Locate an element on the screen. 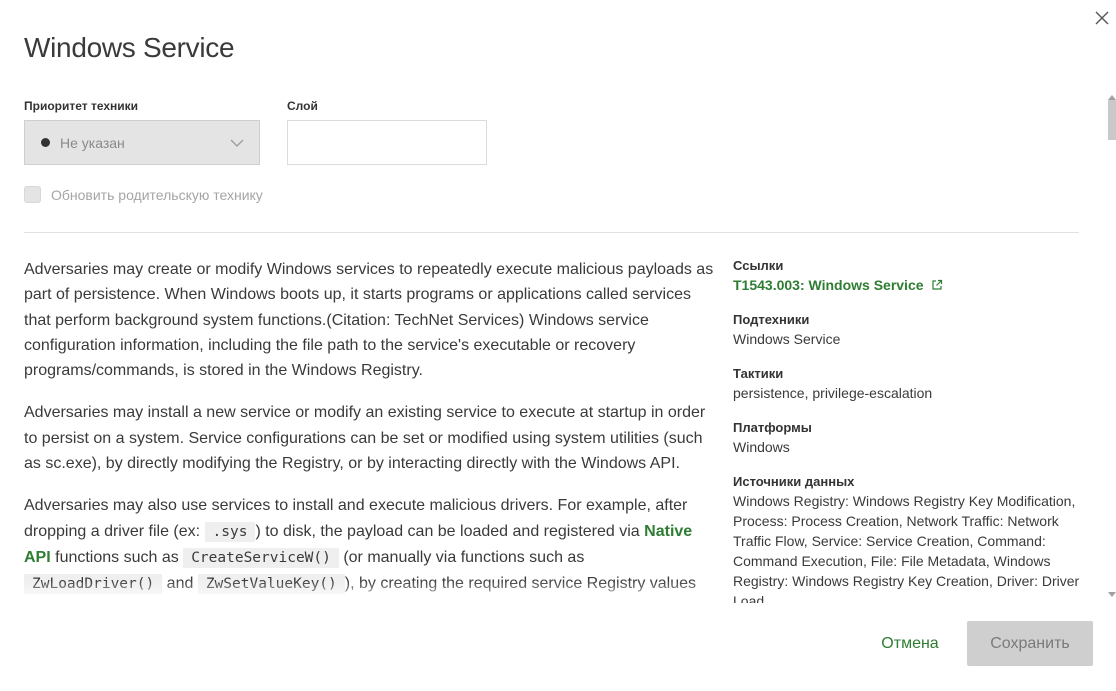 The height and width of the screenshot is (691, 1116). divider is located at coordinates (551, 232).